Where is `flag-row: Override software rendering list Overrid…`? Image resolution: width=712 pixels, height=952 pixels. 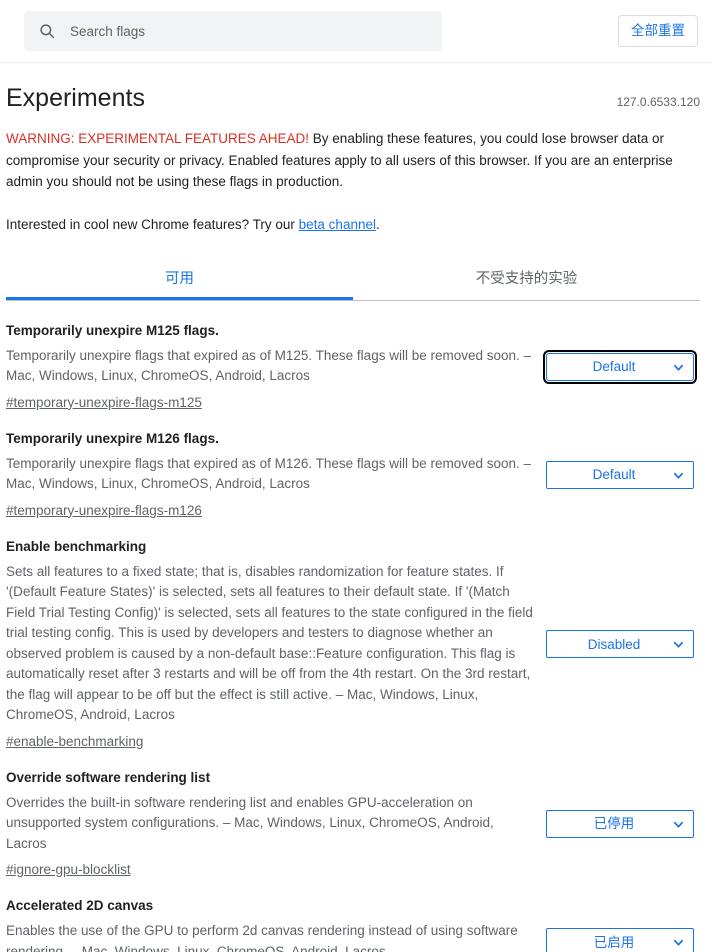
flag-row: Override software rendering list Overrid… is located at coordinates (353, 818).